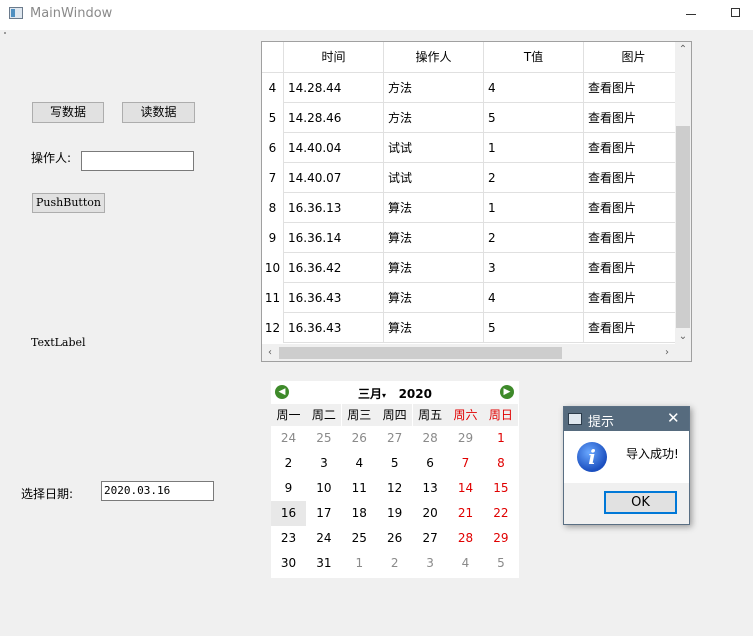 This screenshot has width=753, height=636. Describe the element at coordinates (334, 88) in the screenshot. I see `cell-time: 14.28.44` at that location.